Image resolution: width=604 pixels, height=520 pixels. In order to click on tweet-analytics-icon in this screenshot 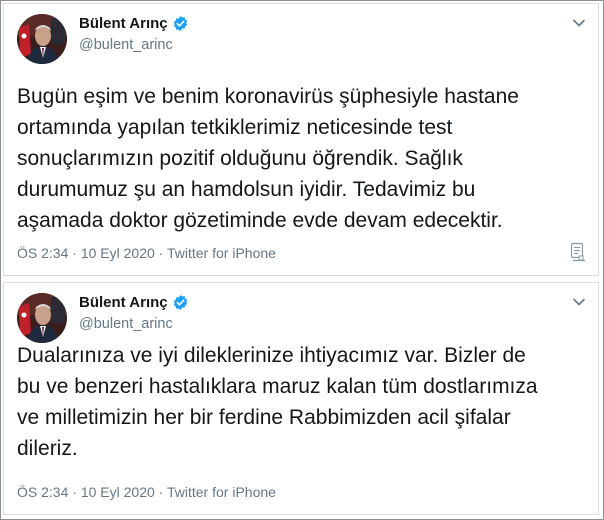, I will do `click(578, 252)`.